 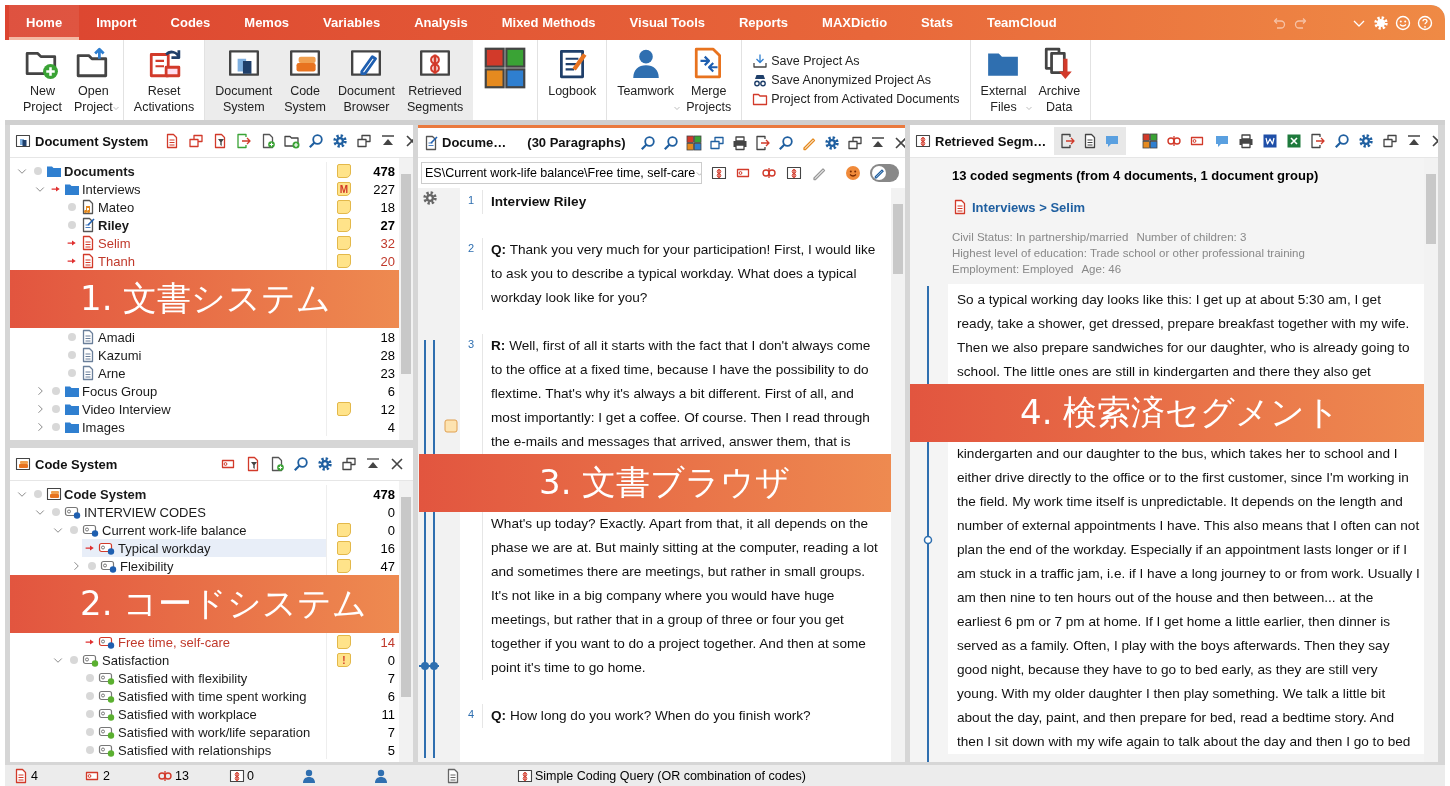 I want to click on code-dropdown: ES\Current work-life balance\Free time, self-care, so click(x=561, y=173).